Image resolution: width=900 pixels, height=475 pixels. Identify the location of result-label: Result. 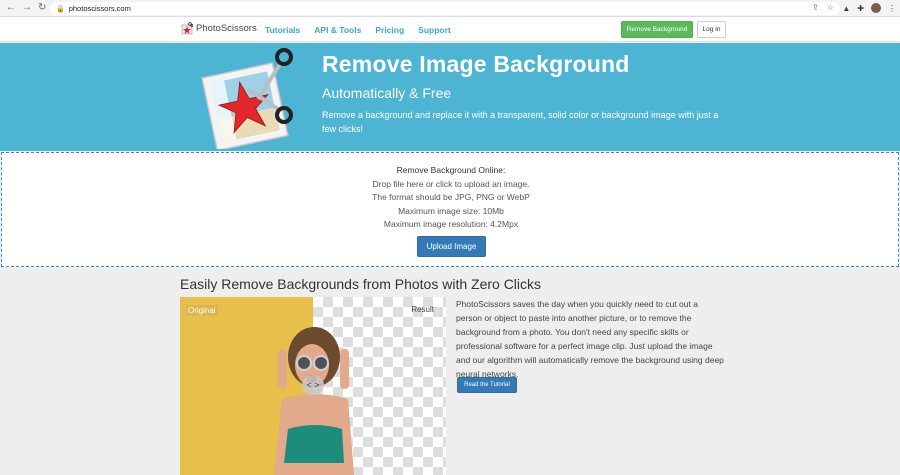
(422, 309).